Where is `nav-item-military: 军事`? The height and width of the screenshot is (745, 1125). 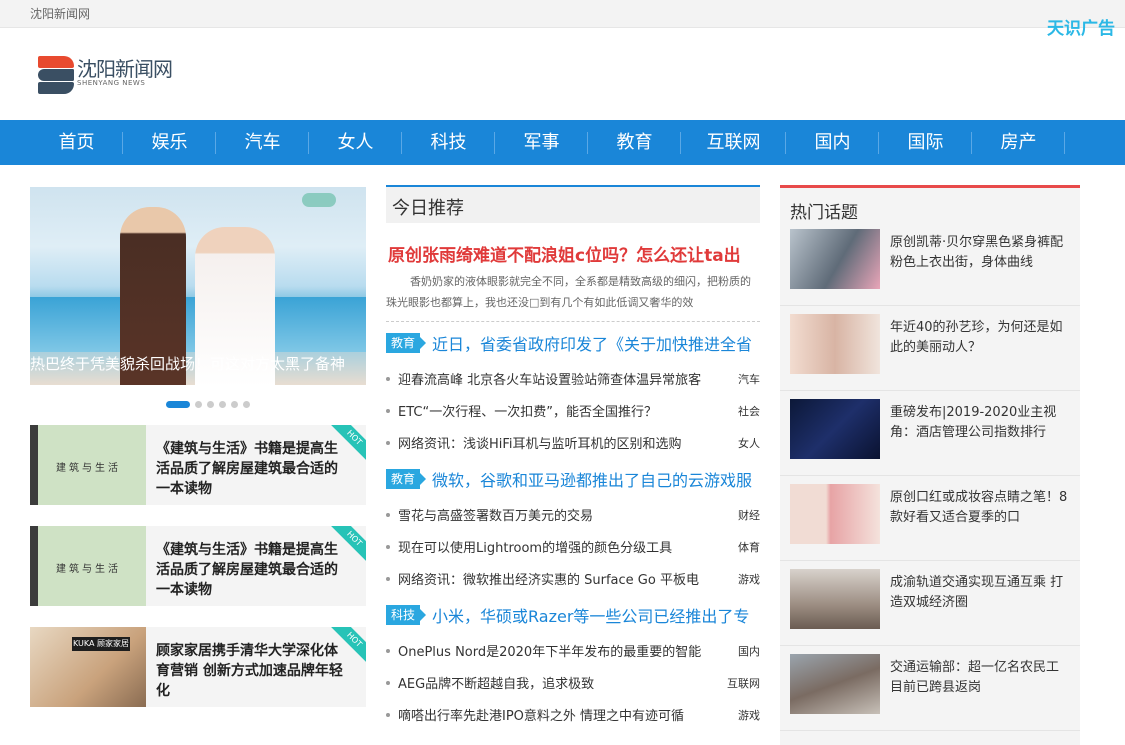 nav-item-military: 军事 is located at coordinates (541, 142).